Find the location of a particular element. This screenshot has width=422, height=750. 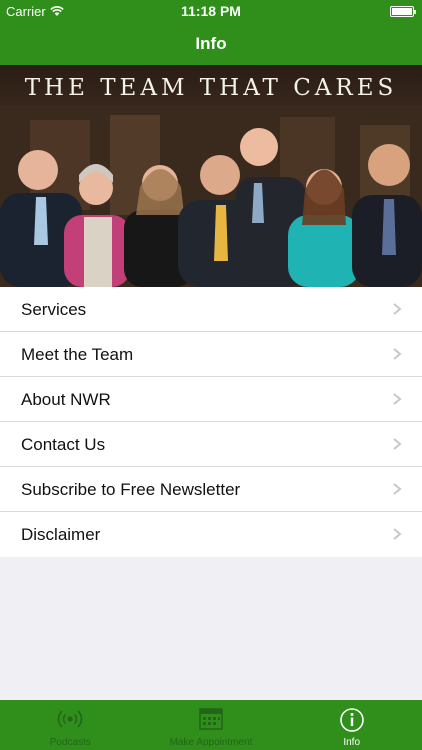

tab-make-appointment: Make Appointment is located at coordinates (211, 725).